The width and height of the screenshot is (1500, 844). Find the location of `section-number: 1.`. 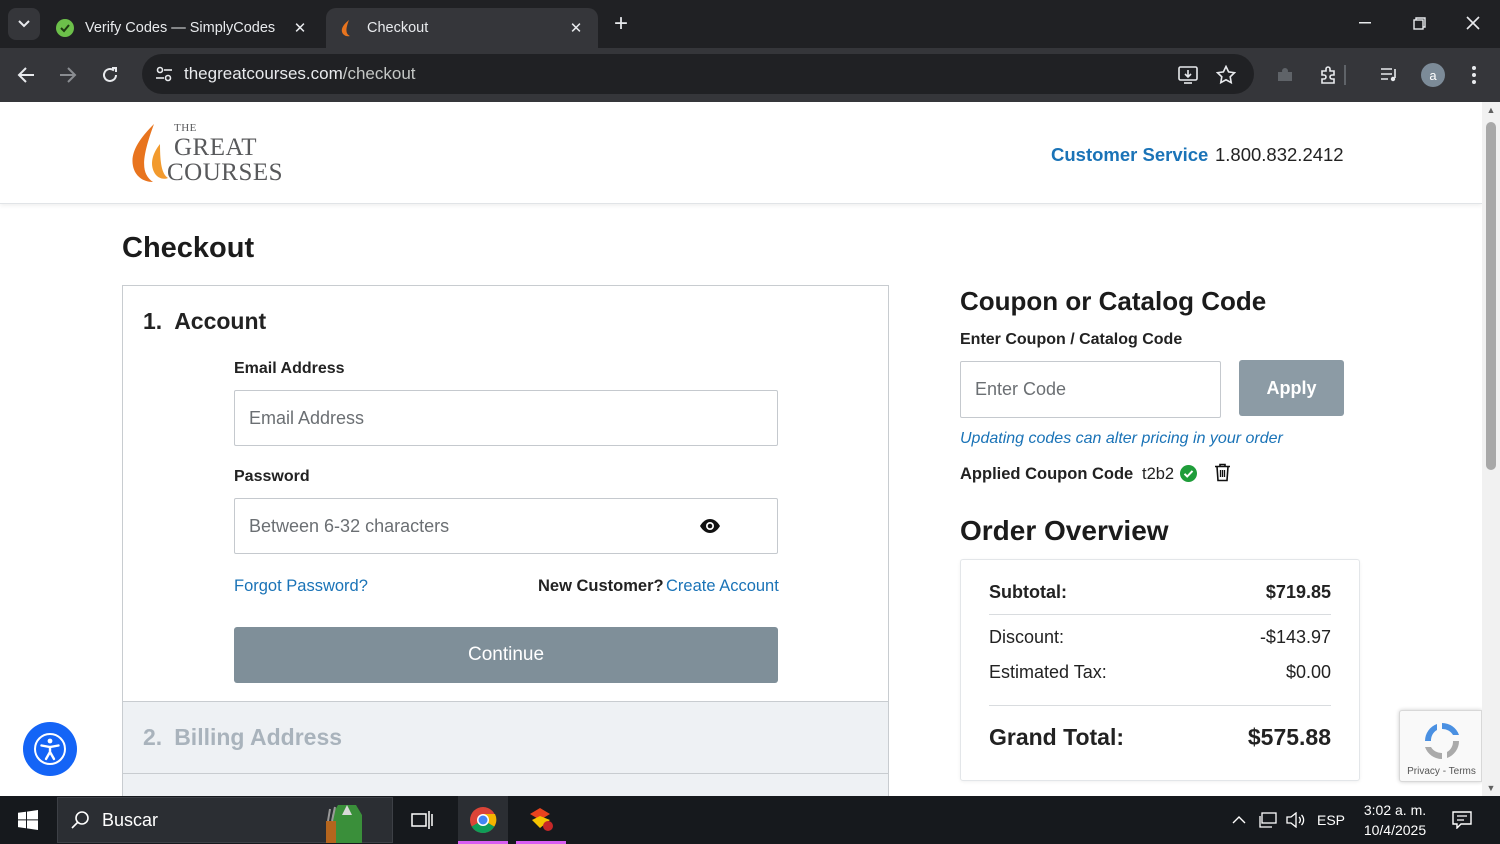

section-number: 1. is located at coordinates (153, 321).